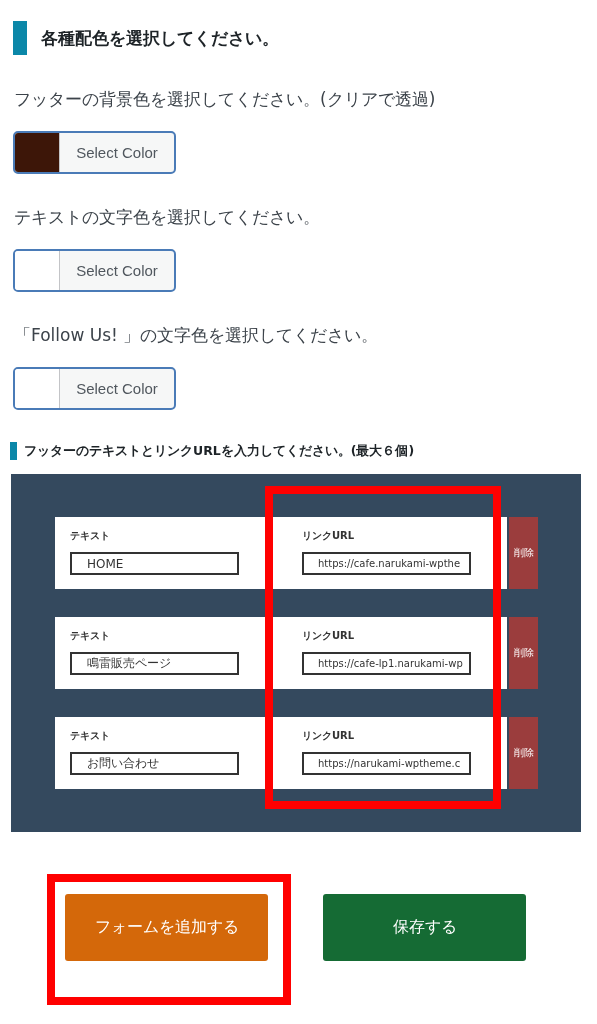 The image size is (597, 1024). What do you see at coordinates (197, 335) in the screenshot?
I see `setting-label: 「Follow Us! 」の文字色を選択してください。` at bounding box center [197, 335].